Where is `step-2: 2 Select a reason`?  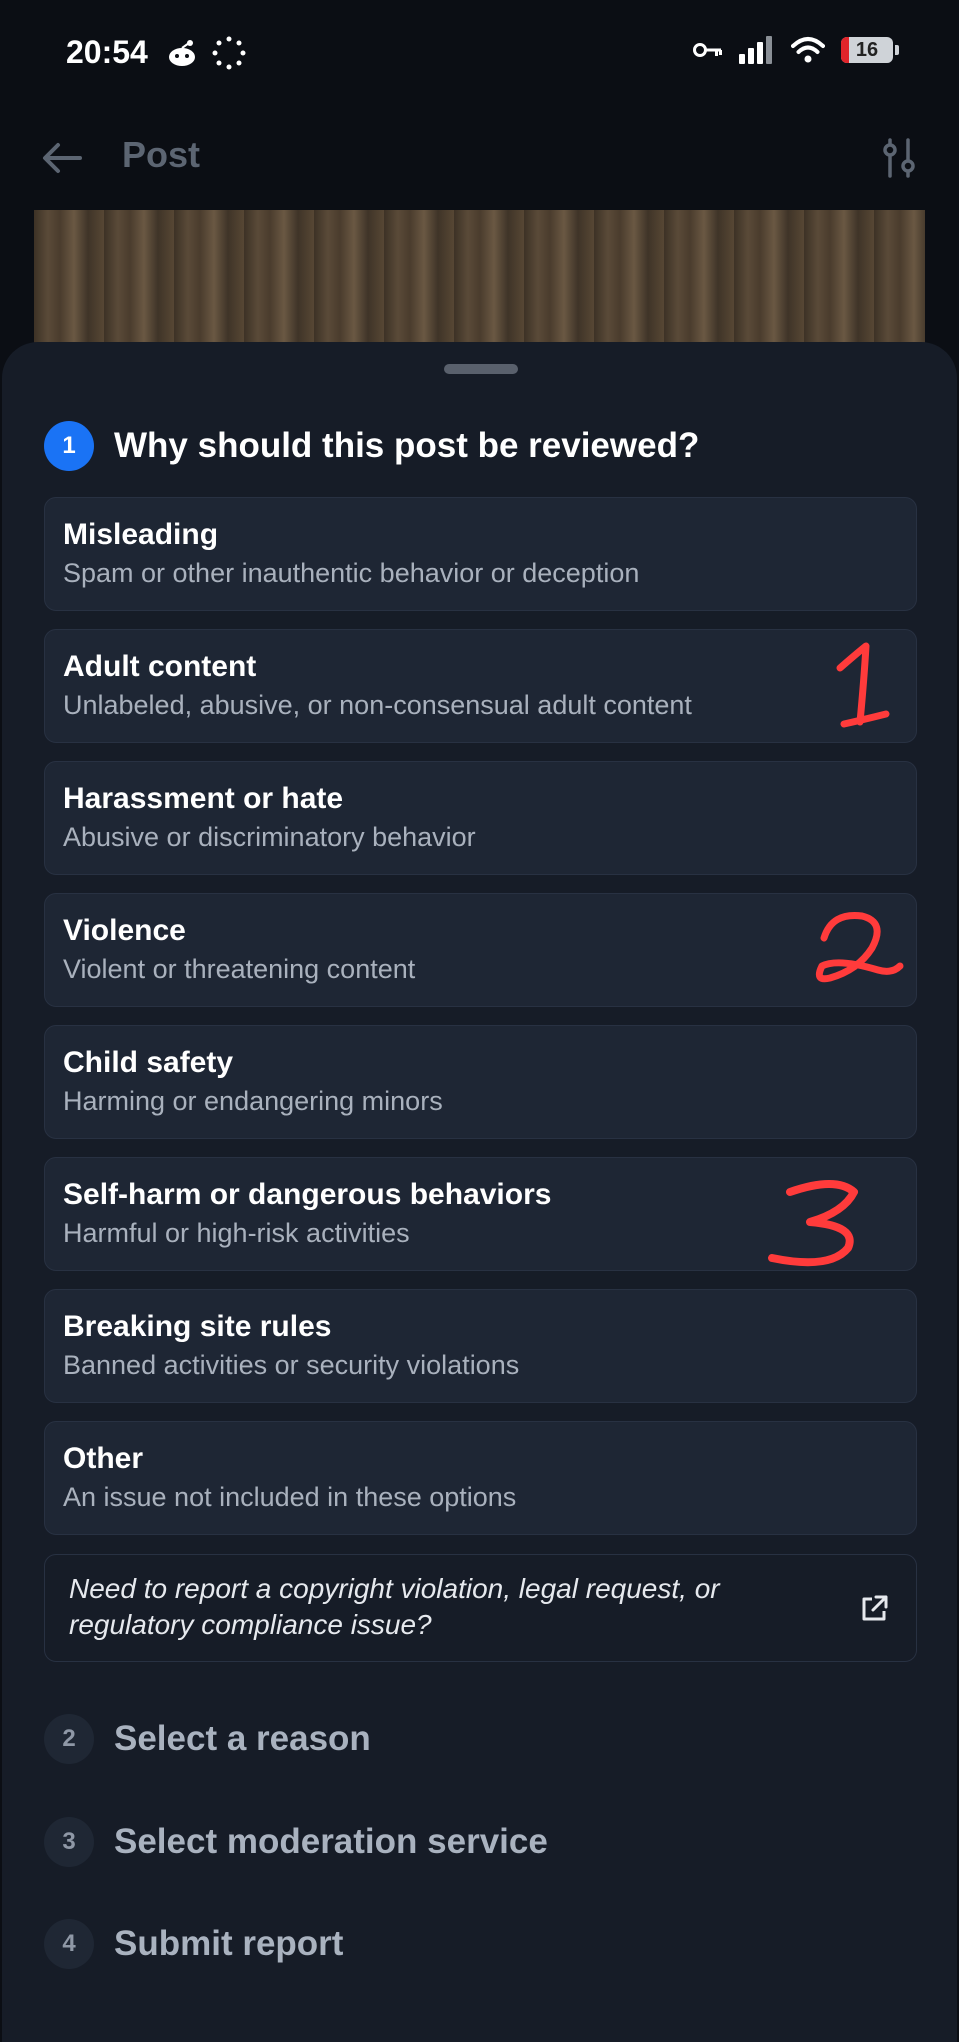 step-2: 2 Select a reason is located at coordinates (207, 1739).